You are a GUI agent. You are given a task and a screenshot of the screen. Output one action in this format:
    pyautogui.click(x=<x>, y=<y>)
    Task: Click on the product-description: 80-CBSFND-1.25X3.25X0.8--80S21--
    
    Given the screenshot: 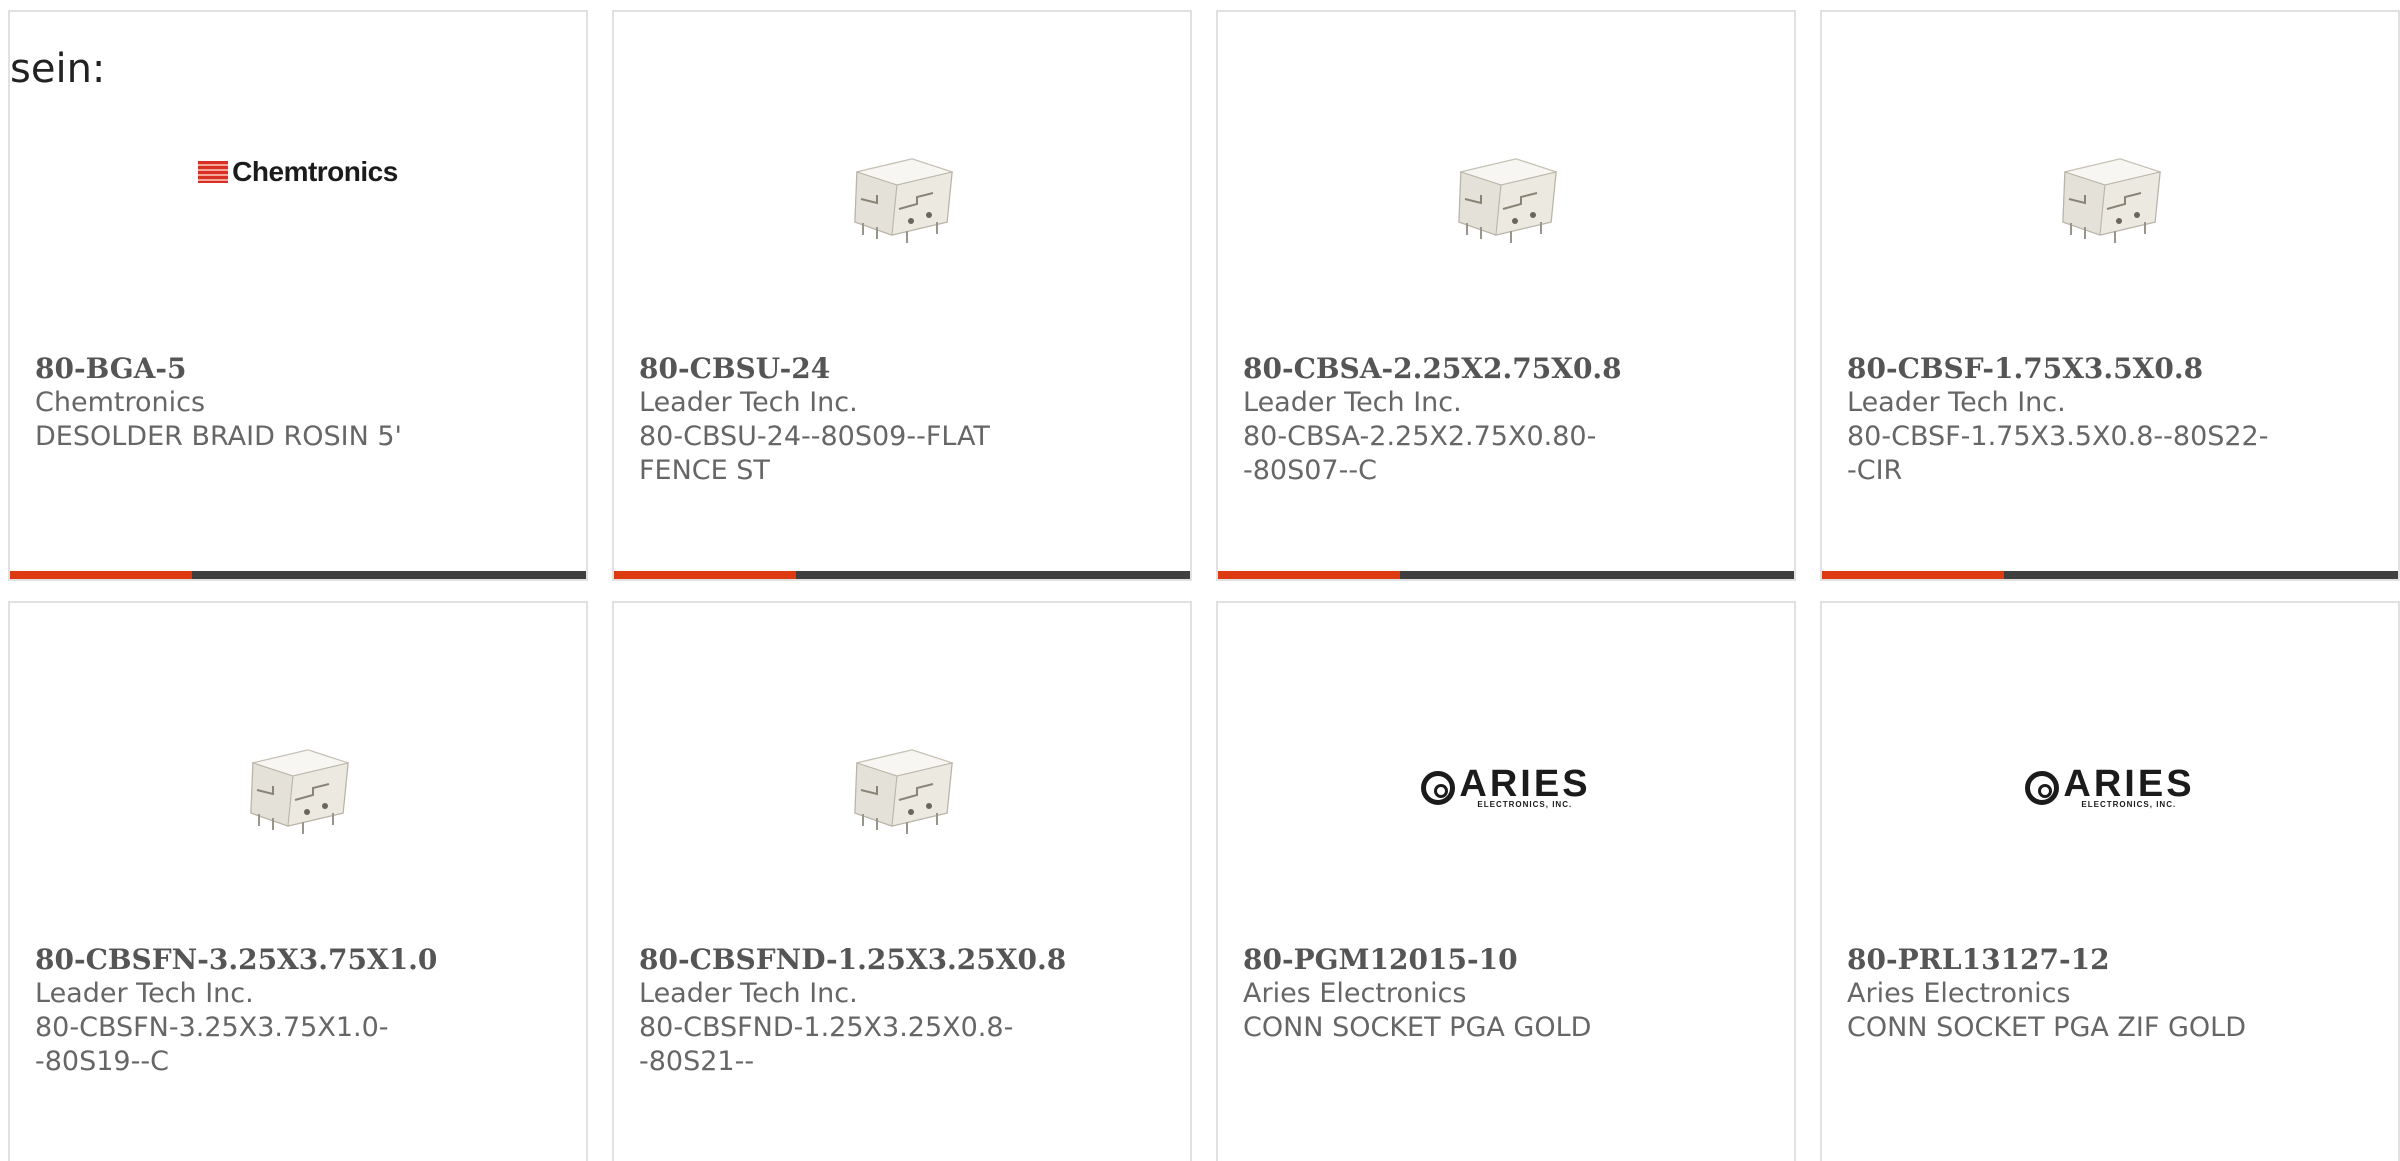 What is the action you would take?
    pyautogui.click(x=826, y=1044)
    